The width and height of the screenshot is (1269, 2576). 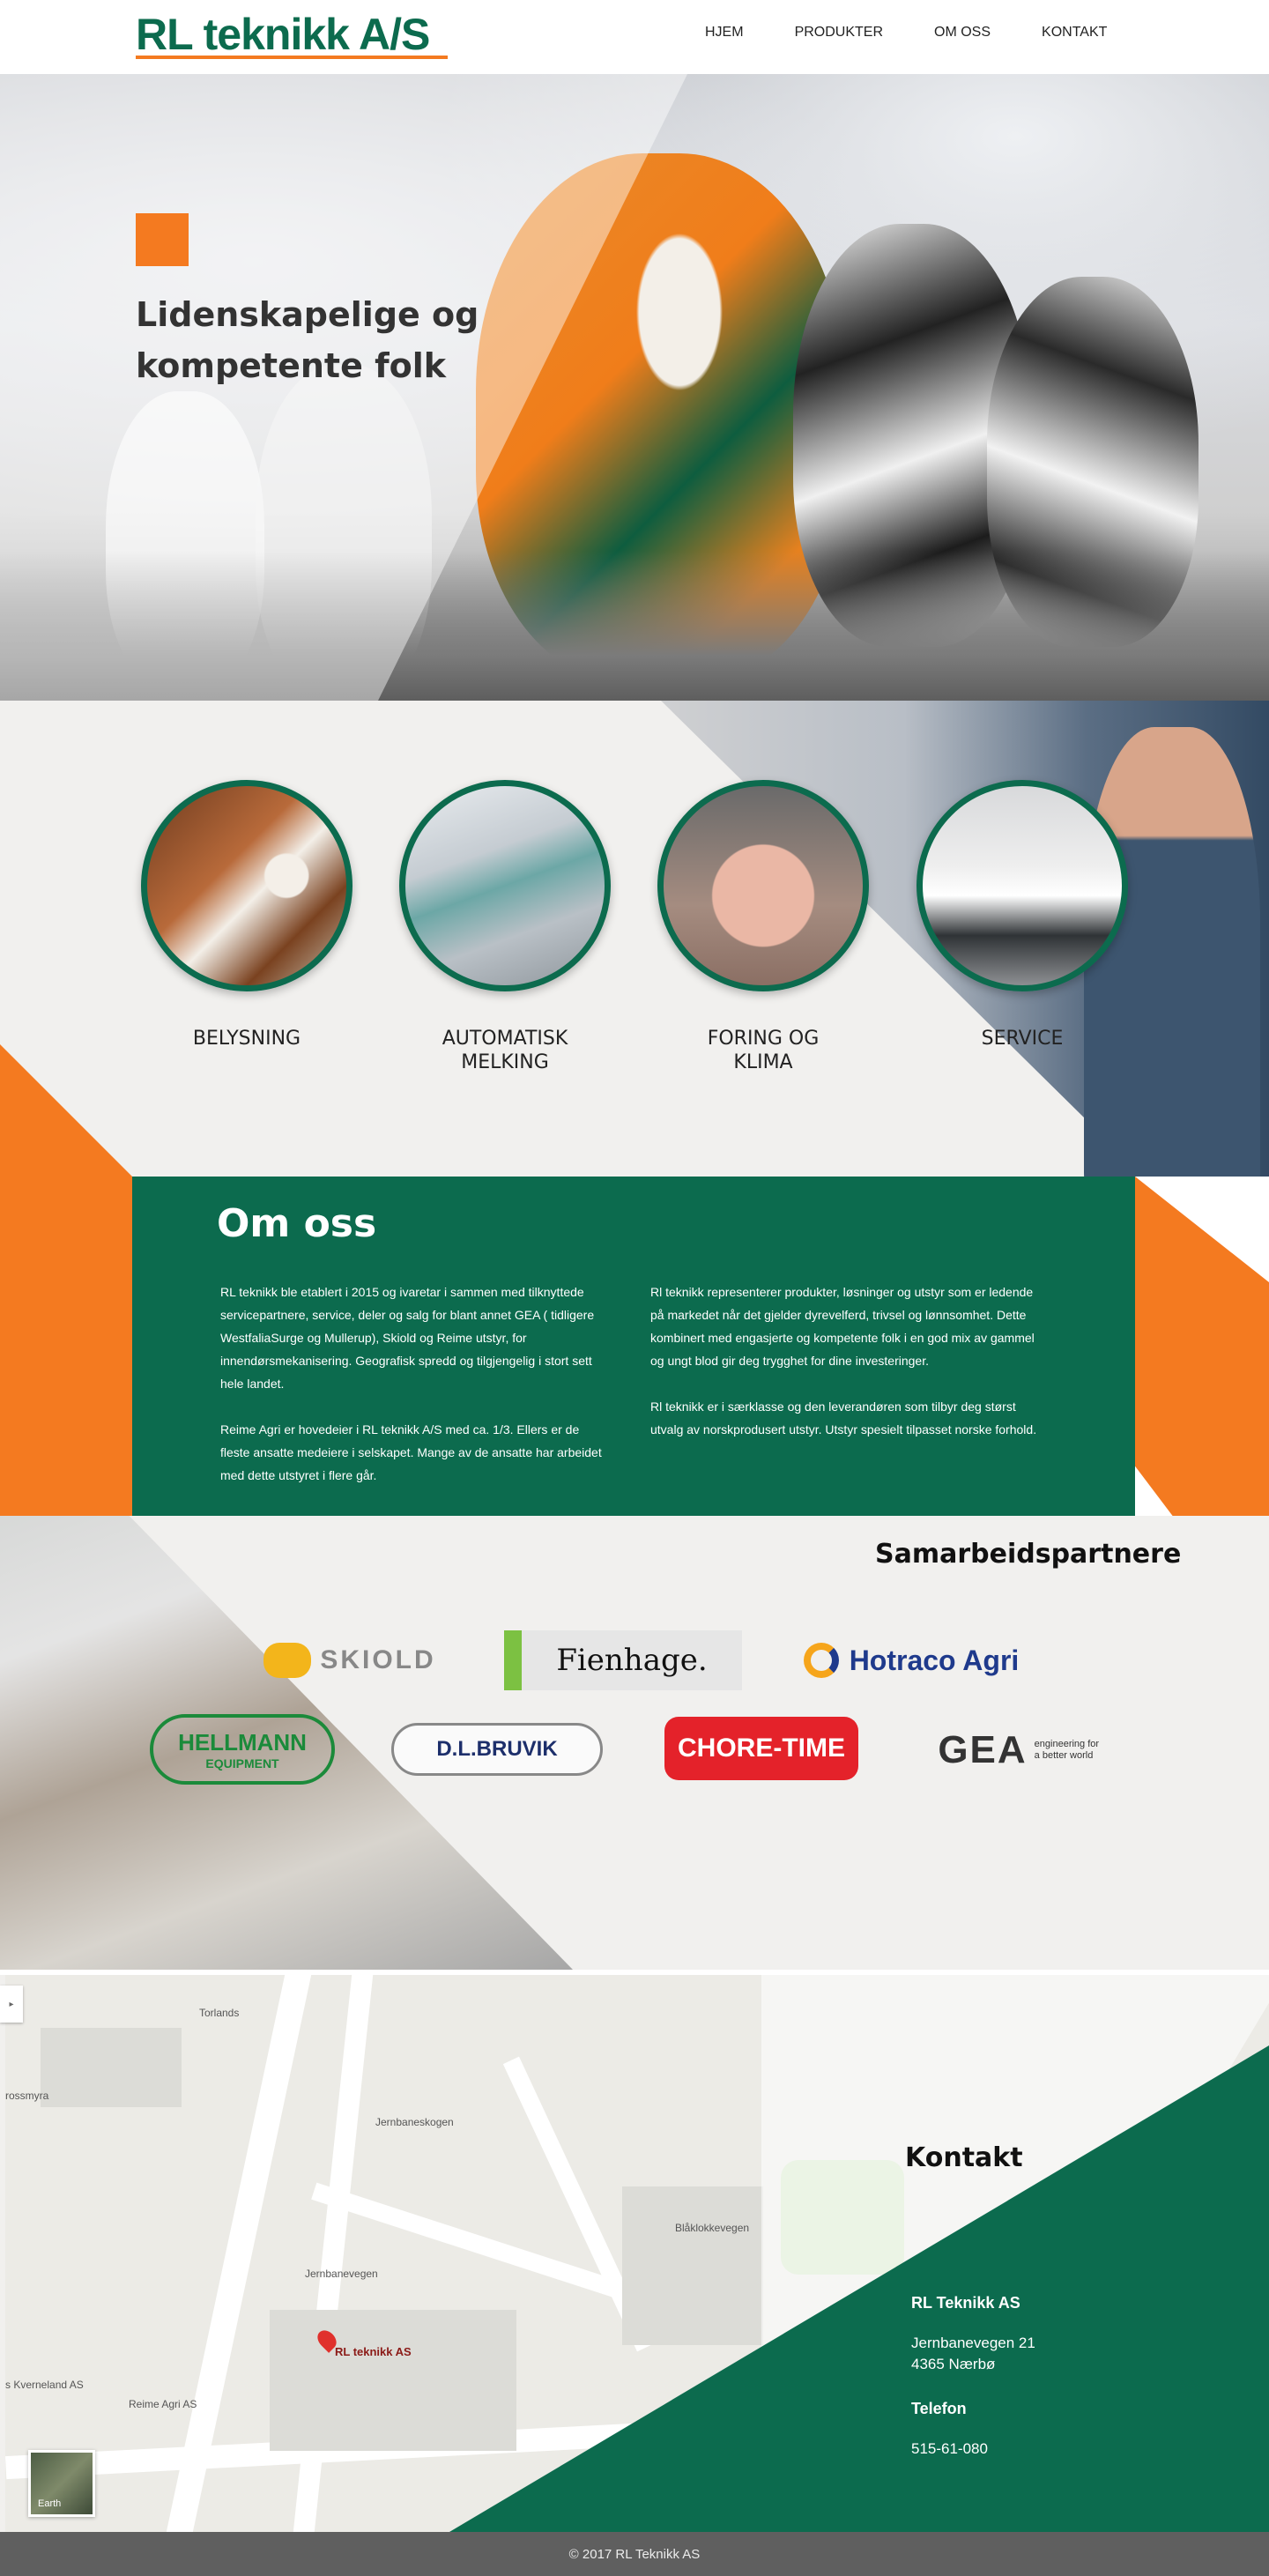 I want to click on nav-item-om-oss: OM OSS, so click(x=963, y=33).